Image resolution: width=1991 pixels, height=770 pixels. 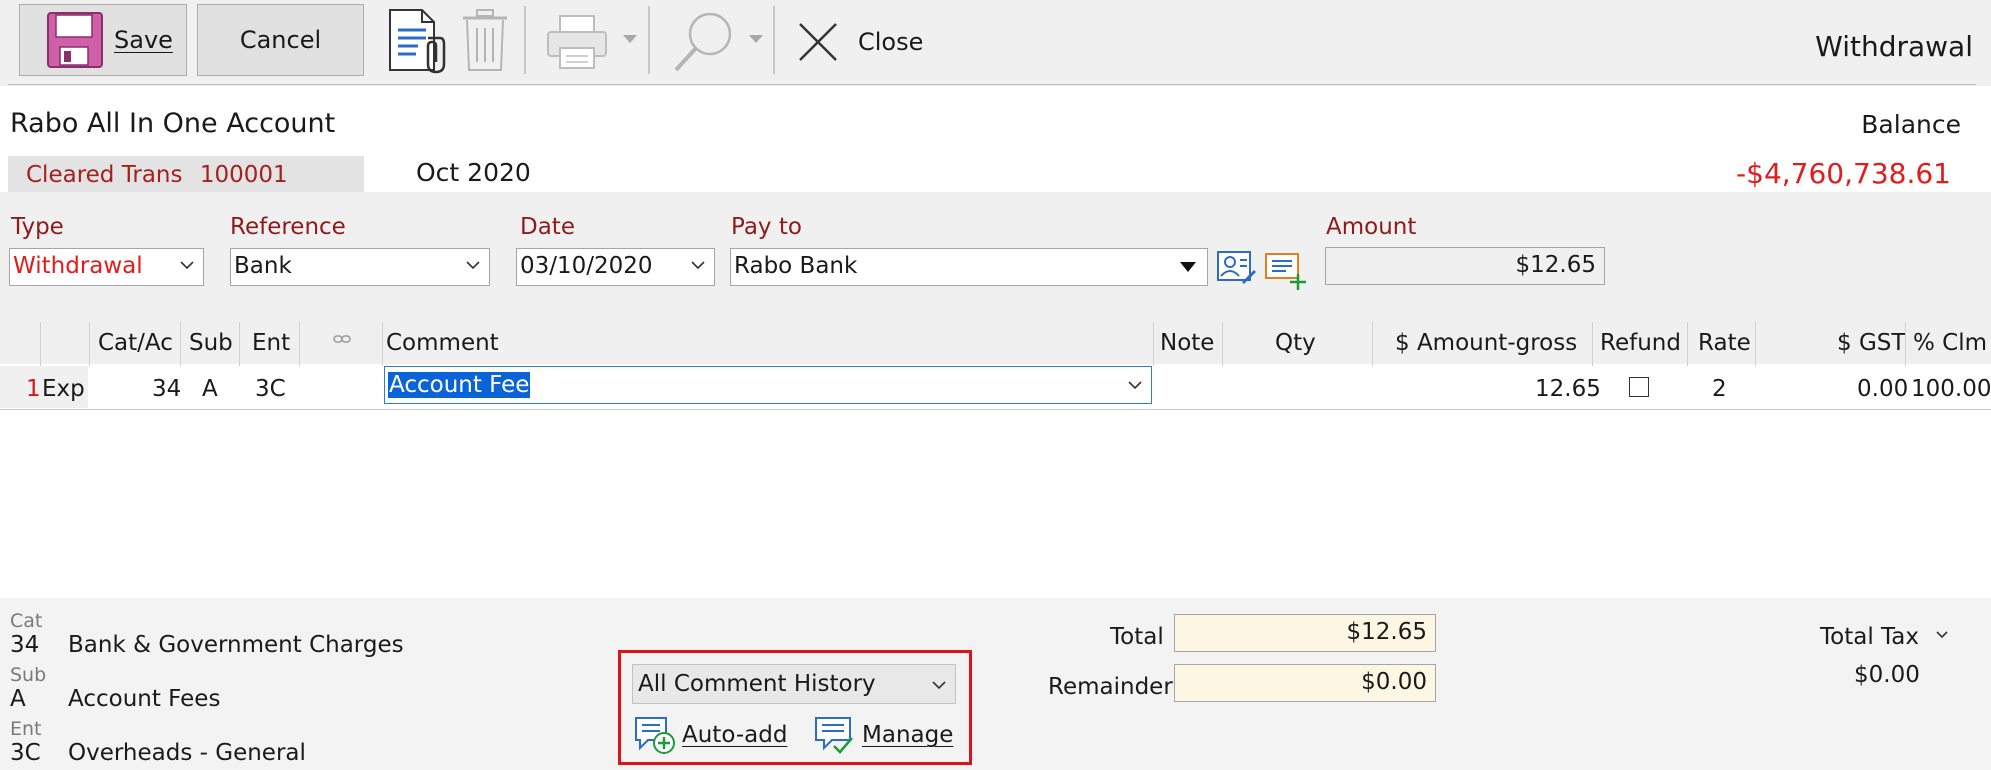 What do you see at coordinates (33, 389) in the screenshot?
I see `row-number: 1` at bounding box center [33, 389].